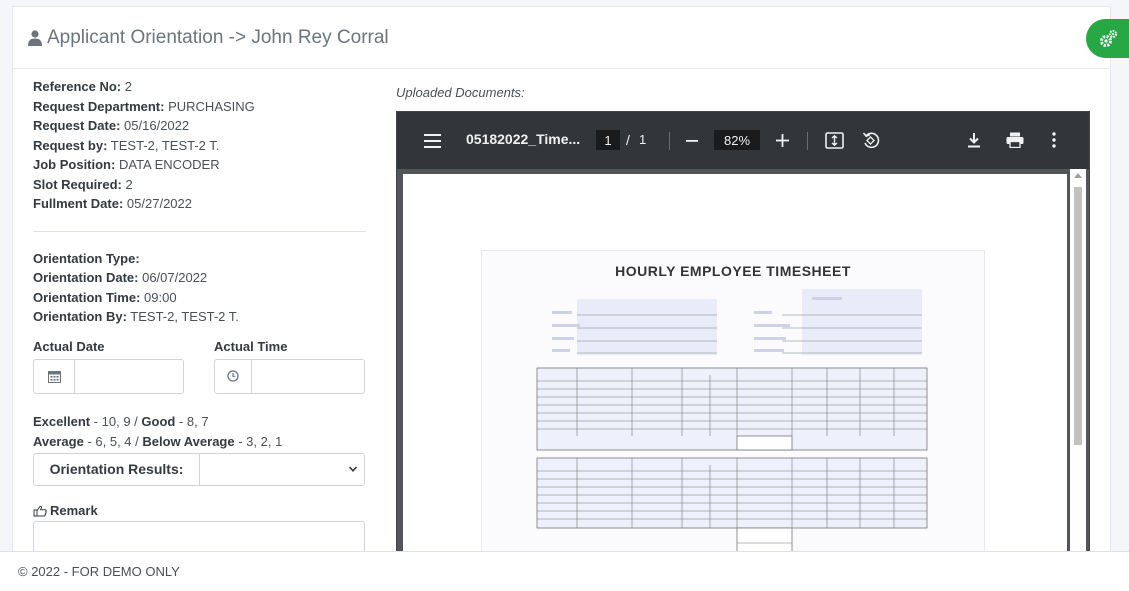  What do you see at coordinates (77, 125) in the screenshot?
I see `info-label: Request Date:` at bounding box center [77, 125].